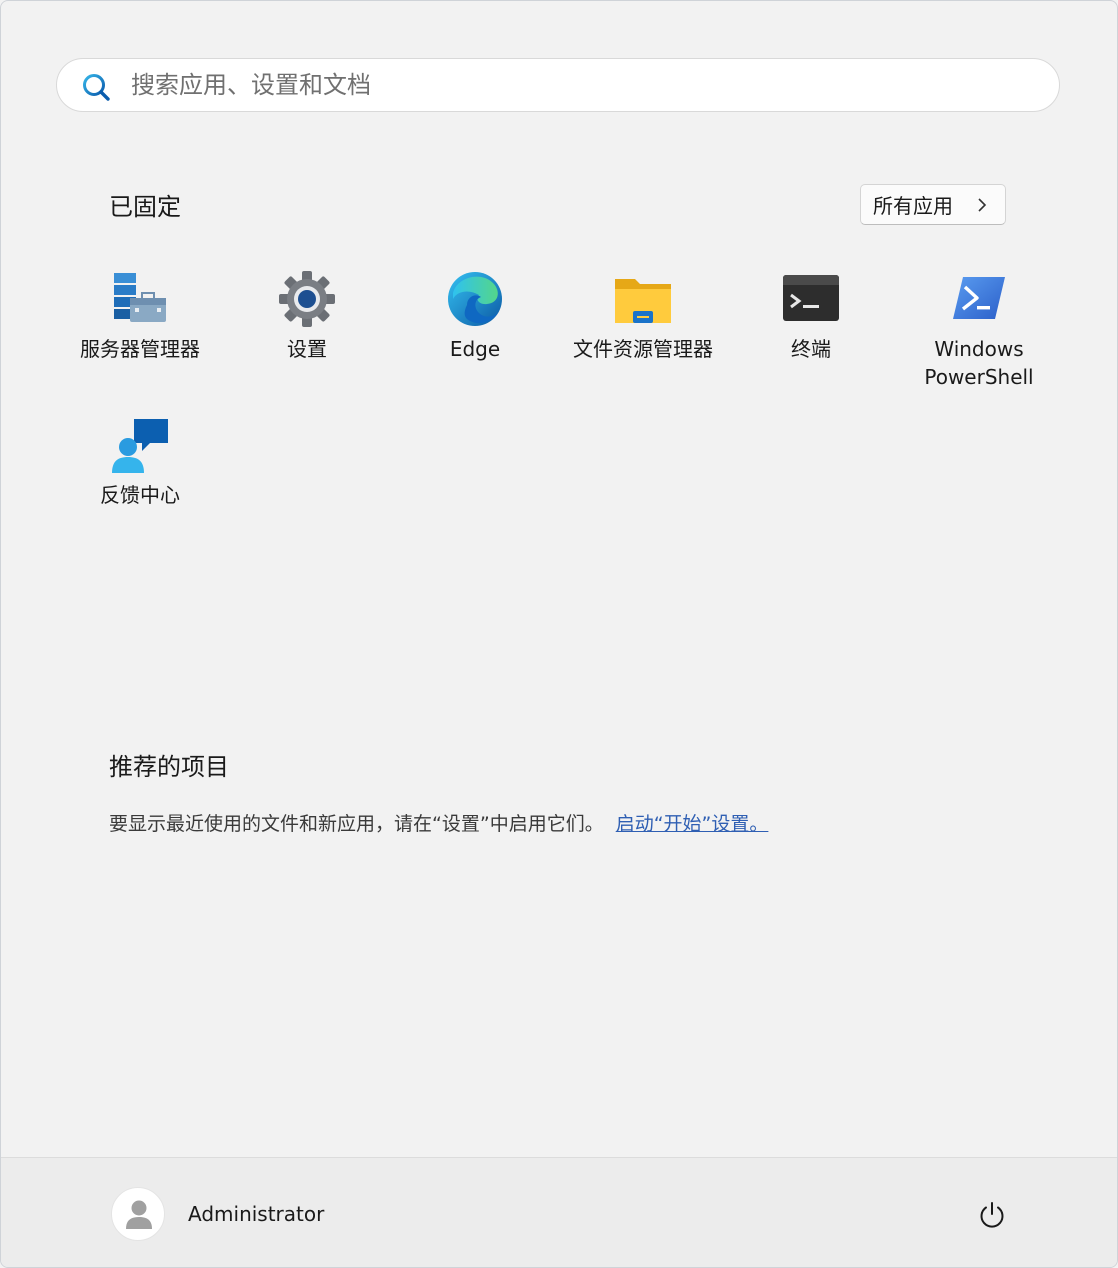 The height and width of the screenshot is (1268, 1118). Describe the element at coordinates (140, 349) in the screenshot. I see `app-label: 服务器管理器` at that location.